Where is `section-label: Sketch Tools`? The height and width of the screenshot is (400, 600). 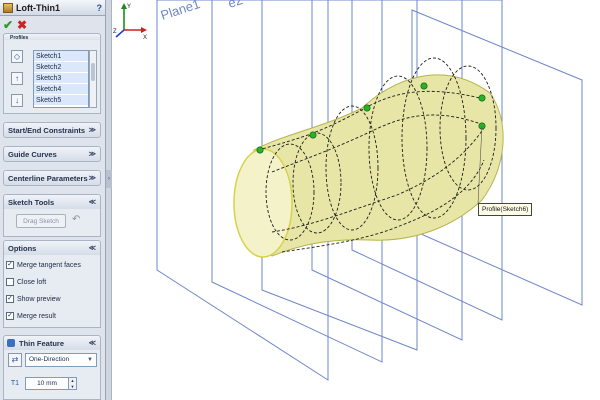
section-label: Sketch Tools is located at coordinates (31, 202).